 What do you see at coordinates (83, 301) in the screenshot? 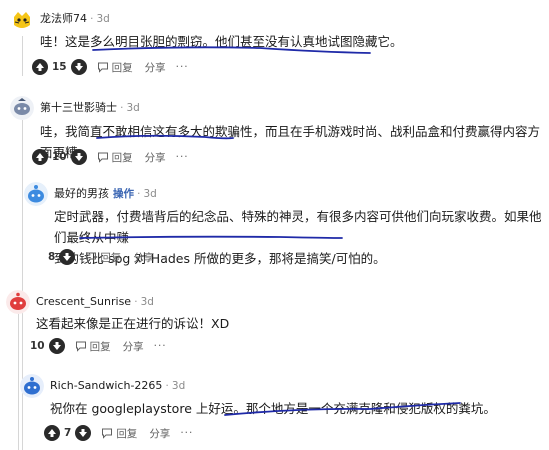
I see `username: Crescent_Sunrise` at bounding box center [83, 301].